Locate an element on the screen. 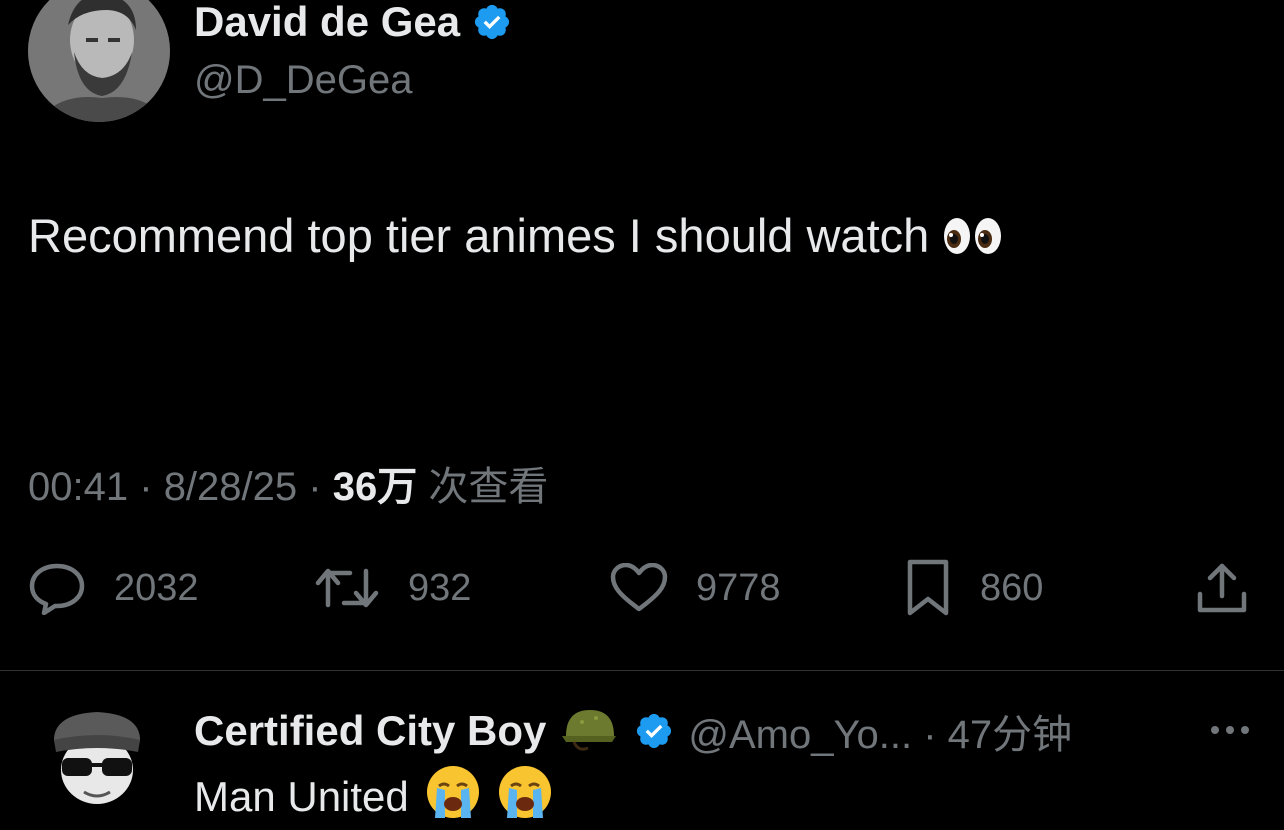 This screenshot has width=1284, height=830. reply-button: 2032 is located at coordinates (113, 588).